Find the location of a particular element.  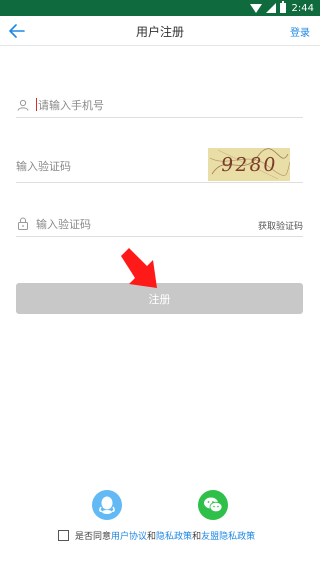

signal-icon is located at coordinates (270, 8).